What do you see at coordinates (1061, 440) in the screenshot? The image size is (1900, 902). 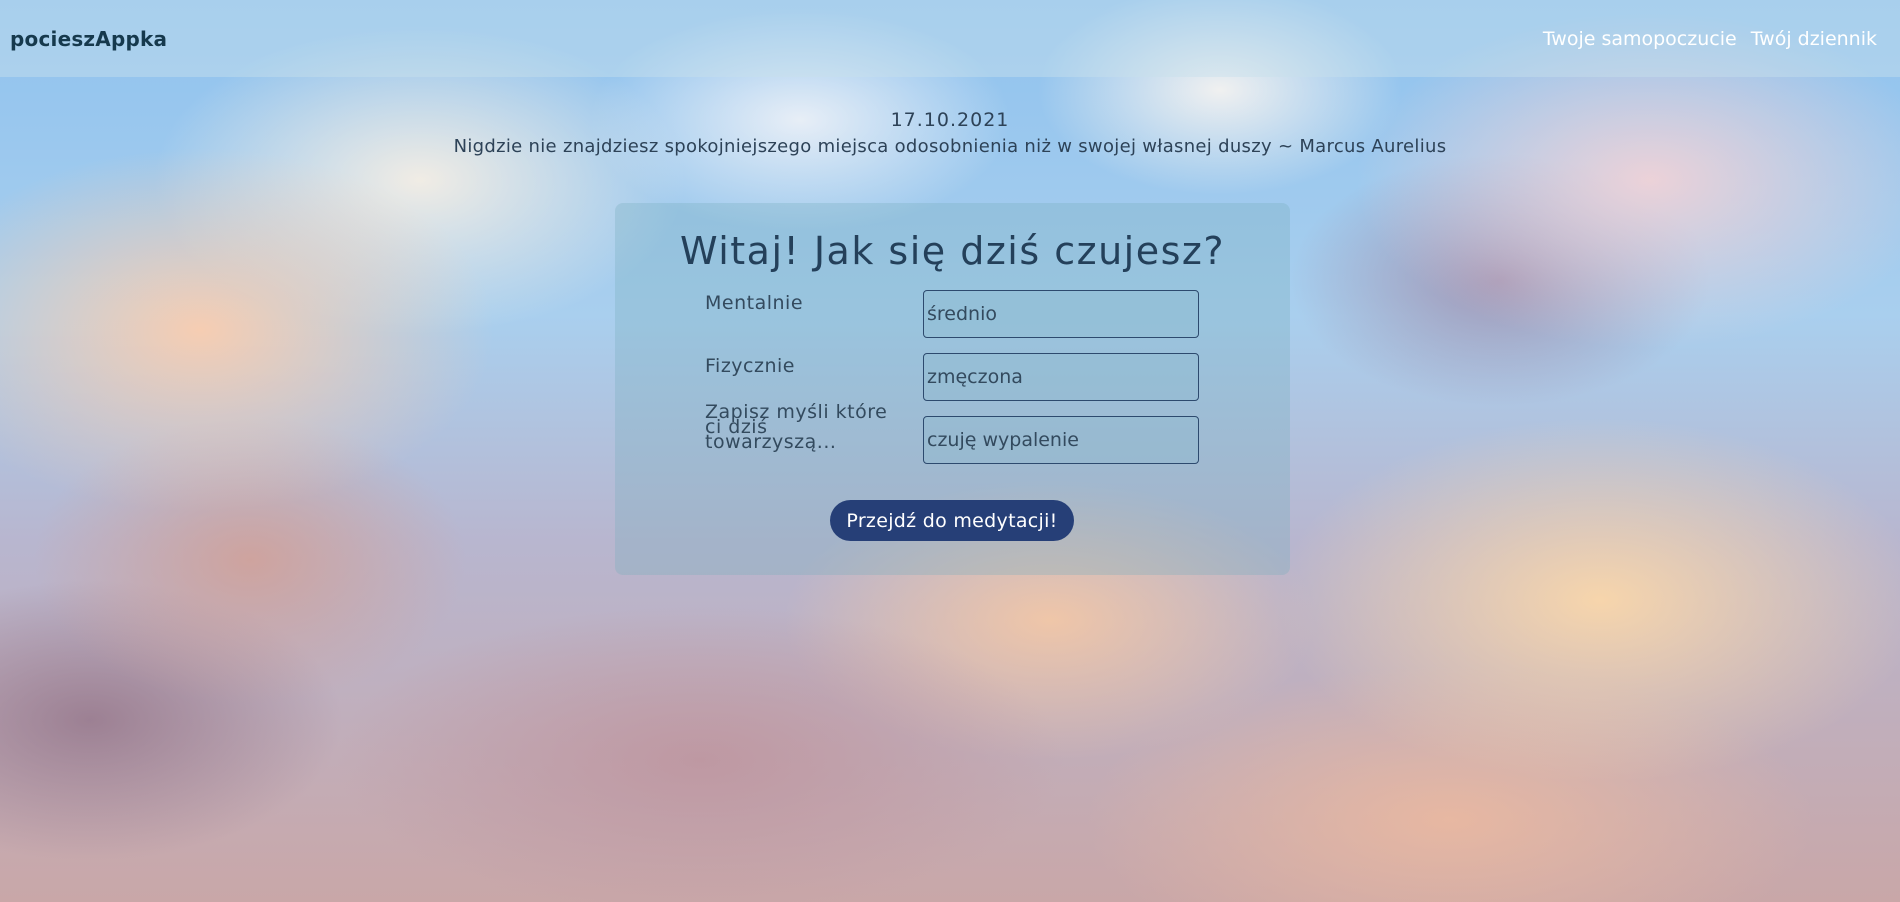 I see `thoughts-input` at bounding box center [1061, 440].